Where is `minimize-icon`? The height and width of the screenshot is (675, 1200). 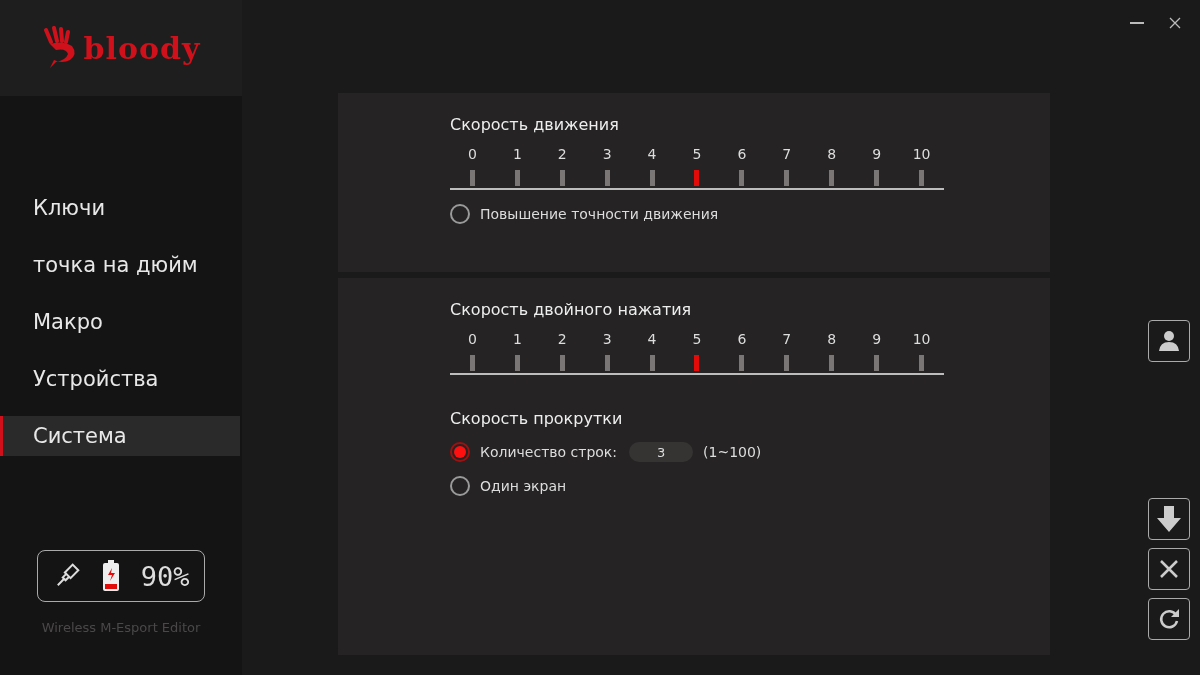
minimize-icon is located at coordinates (1137, 23).